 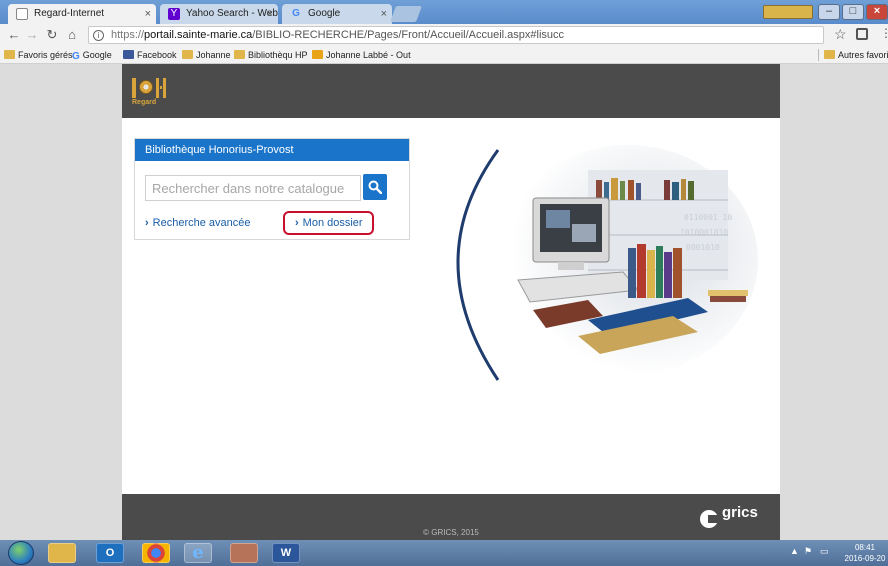 I want to click on outlook-icon: O, so click(x=110, y=553).